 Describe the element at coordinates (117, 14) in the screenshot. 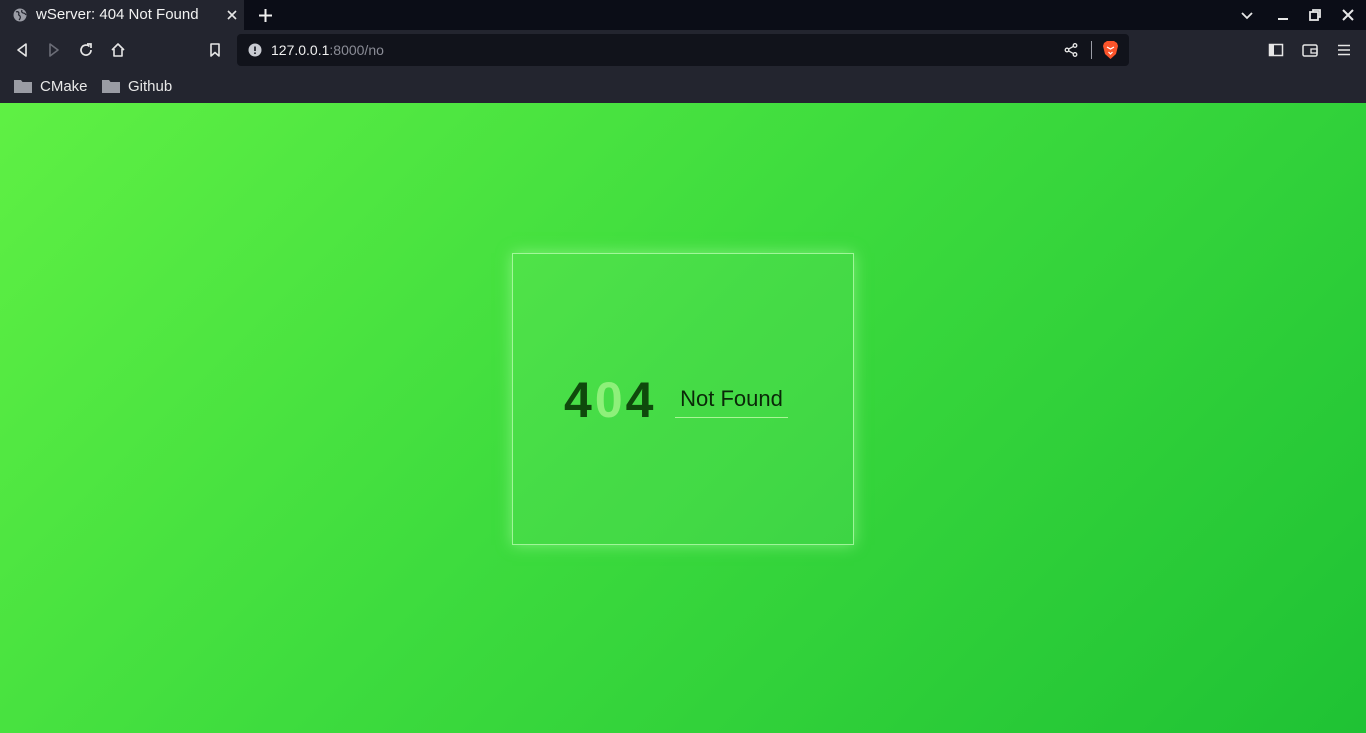

I see `tab-title: wServer: 404 Not Found` at that location.